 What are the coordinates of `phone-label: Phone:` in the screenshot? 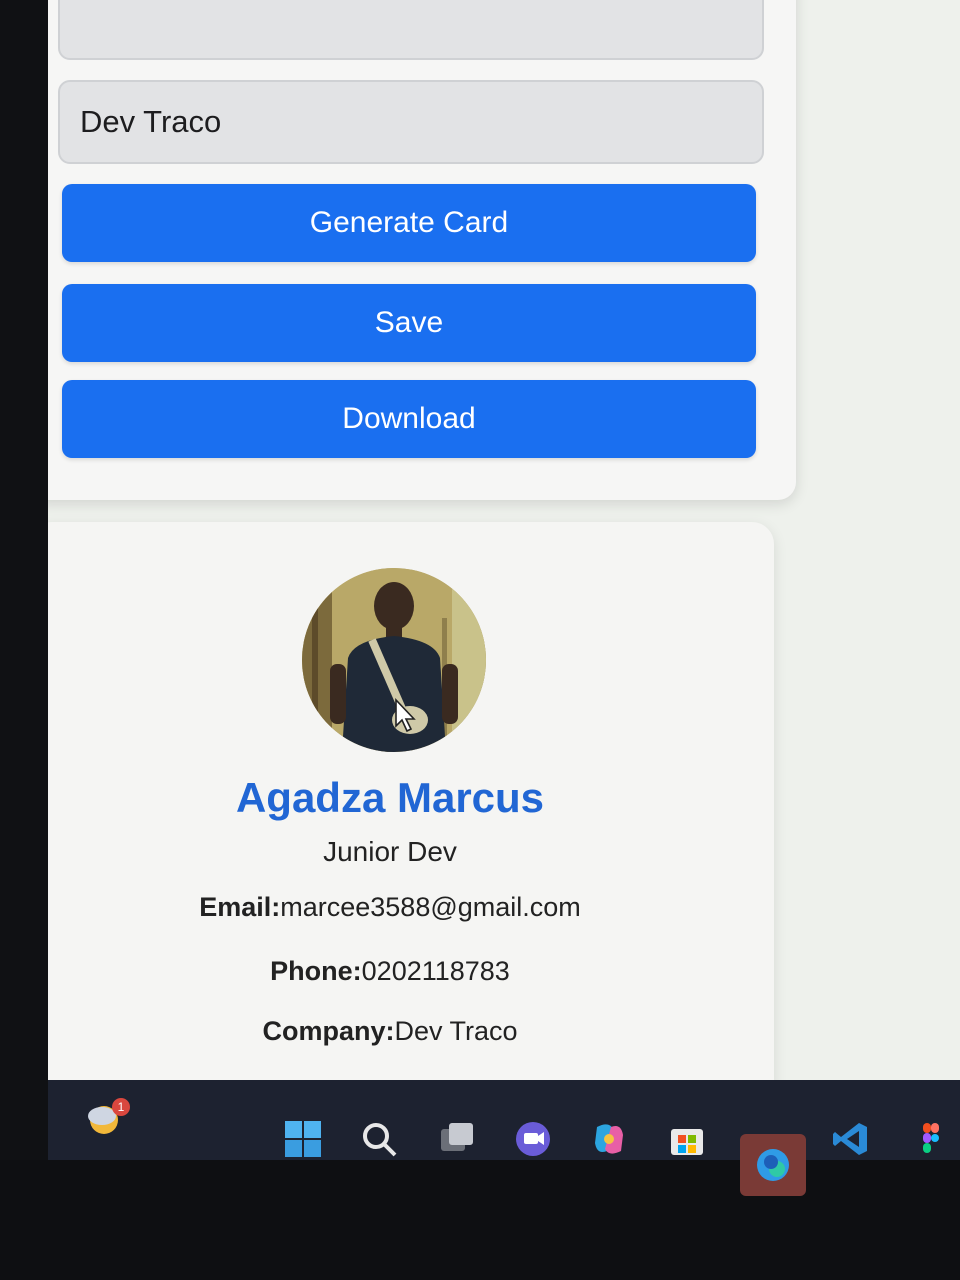 It's located at (316, 971).